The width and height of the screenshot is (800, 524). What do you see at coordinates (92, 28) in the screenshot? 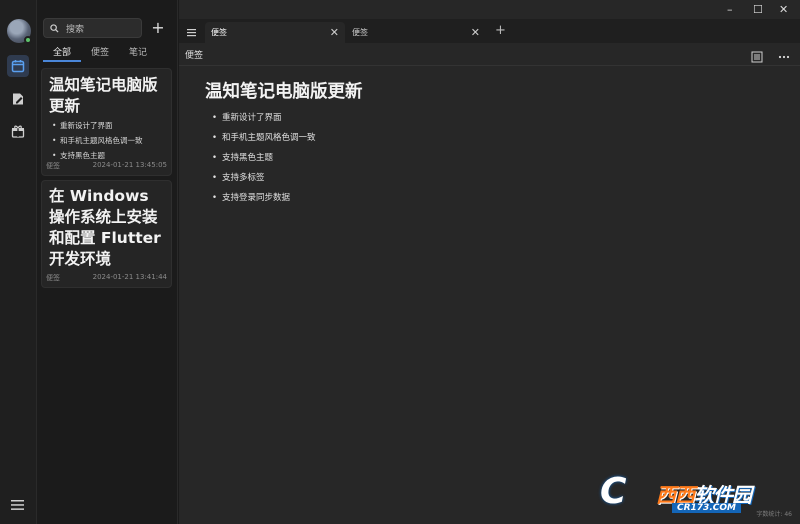
I see `search-input: 搜索` at bounding box center [92, 28].